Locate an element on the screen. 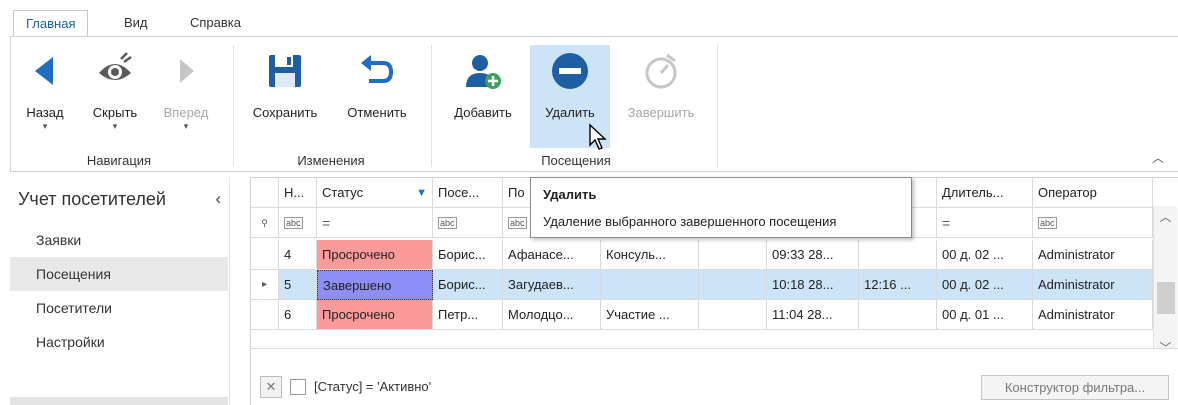  tooltip-title: Удалить is located at coordinates (570, 194).